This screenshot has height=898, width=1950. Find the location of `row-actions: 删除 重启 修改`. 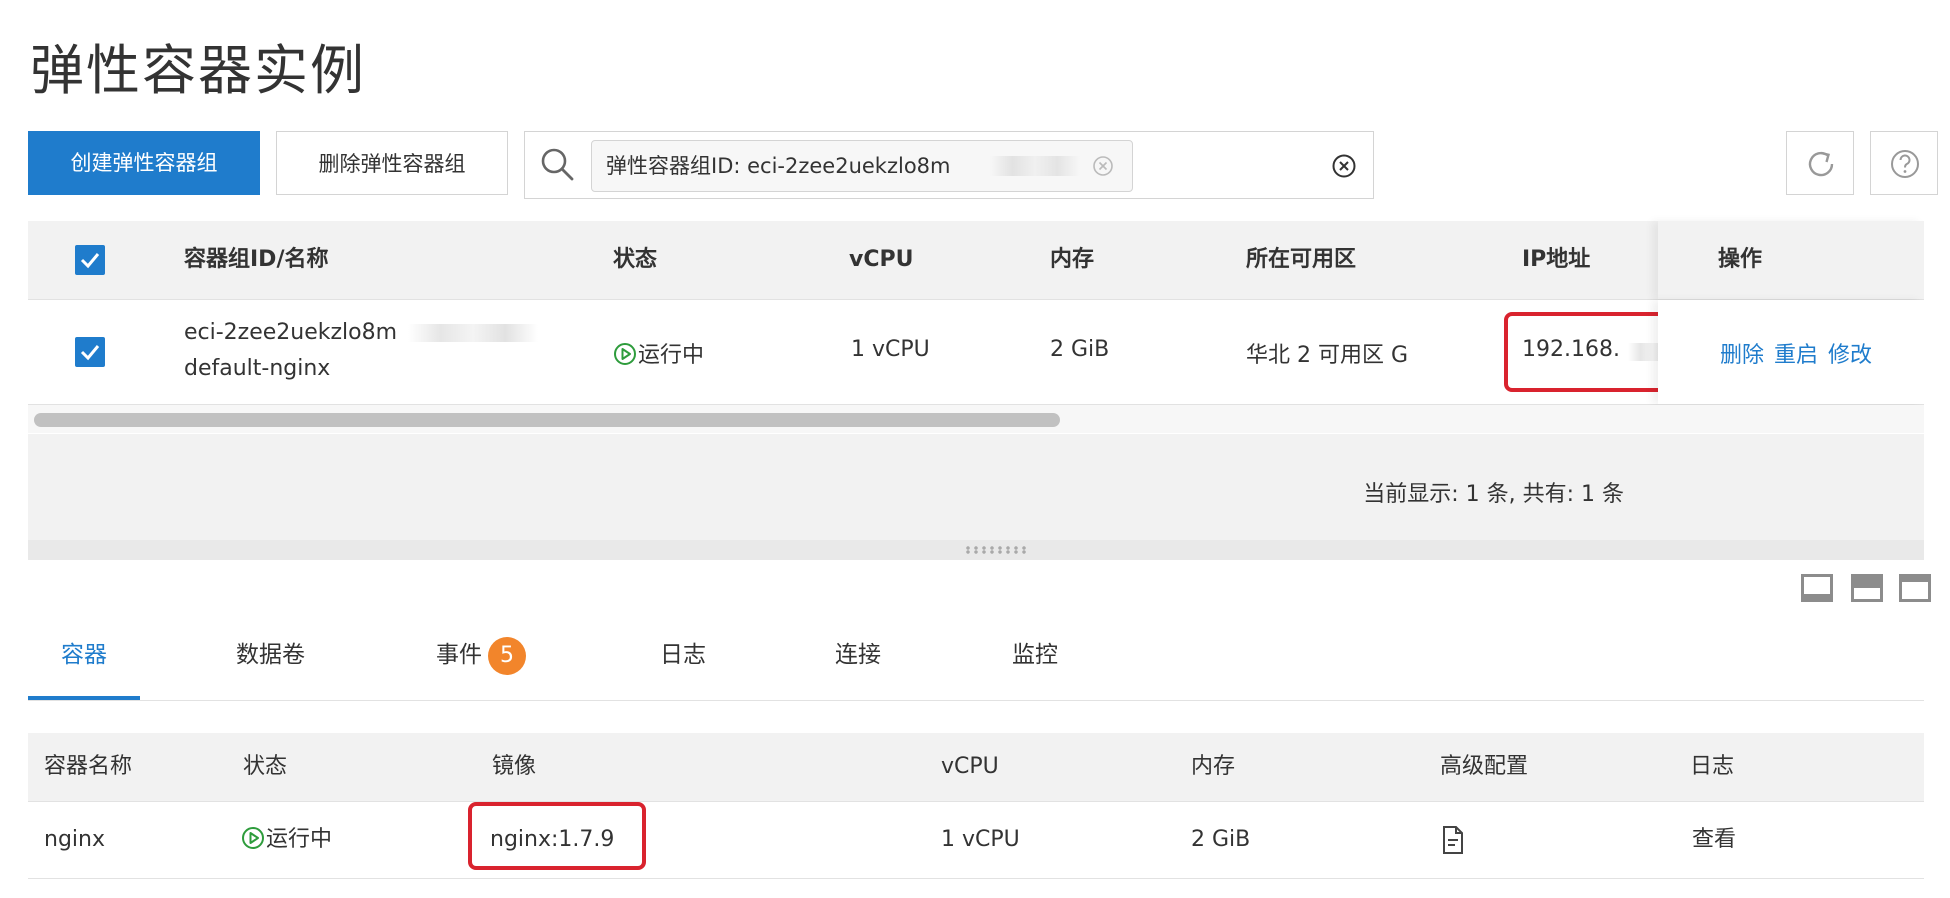

row-actions: 删除 重启 修改 is located at coordinates (1791, 352).